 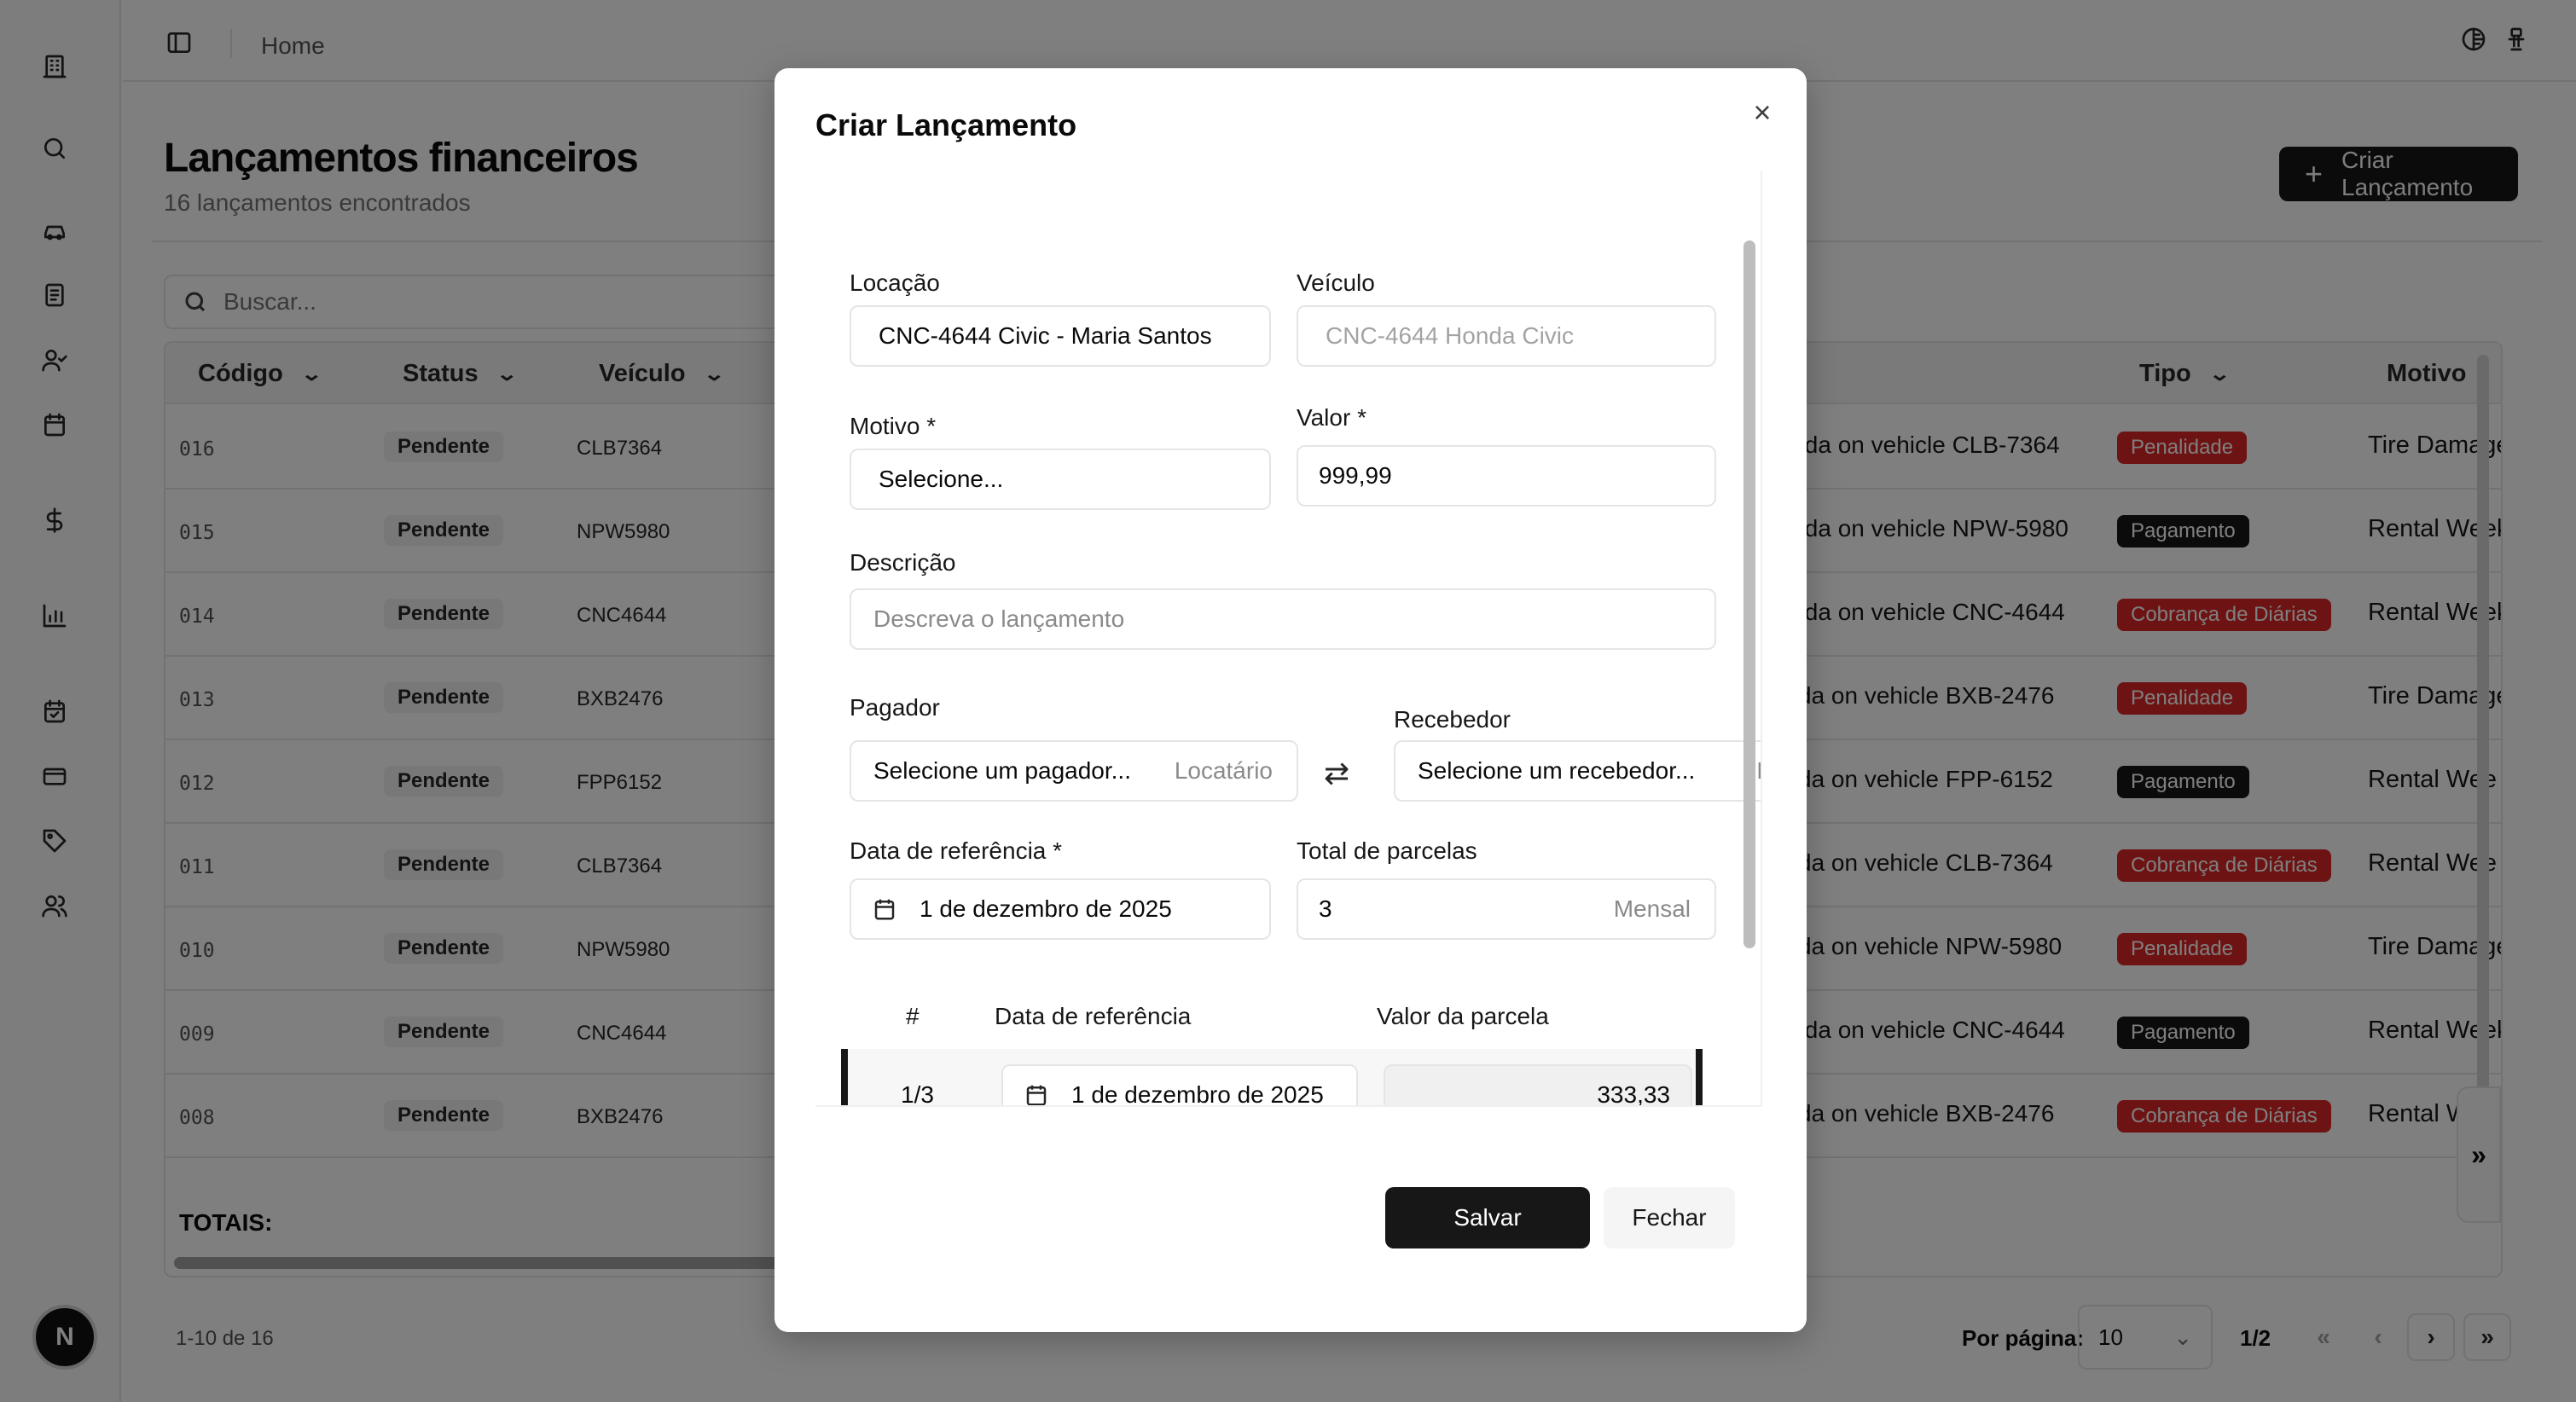 What do you see at coordinates (1331, 417) in the screenshot?
I see `valor-label: Valor *` at bounding box center [1331, 417].